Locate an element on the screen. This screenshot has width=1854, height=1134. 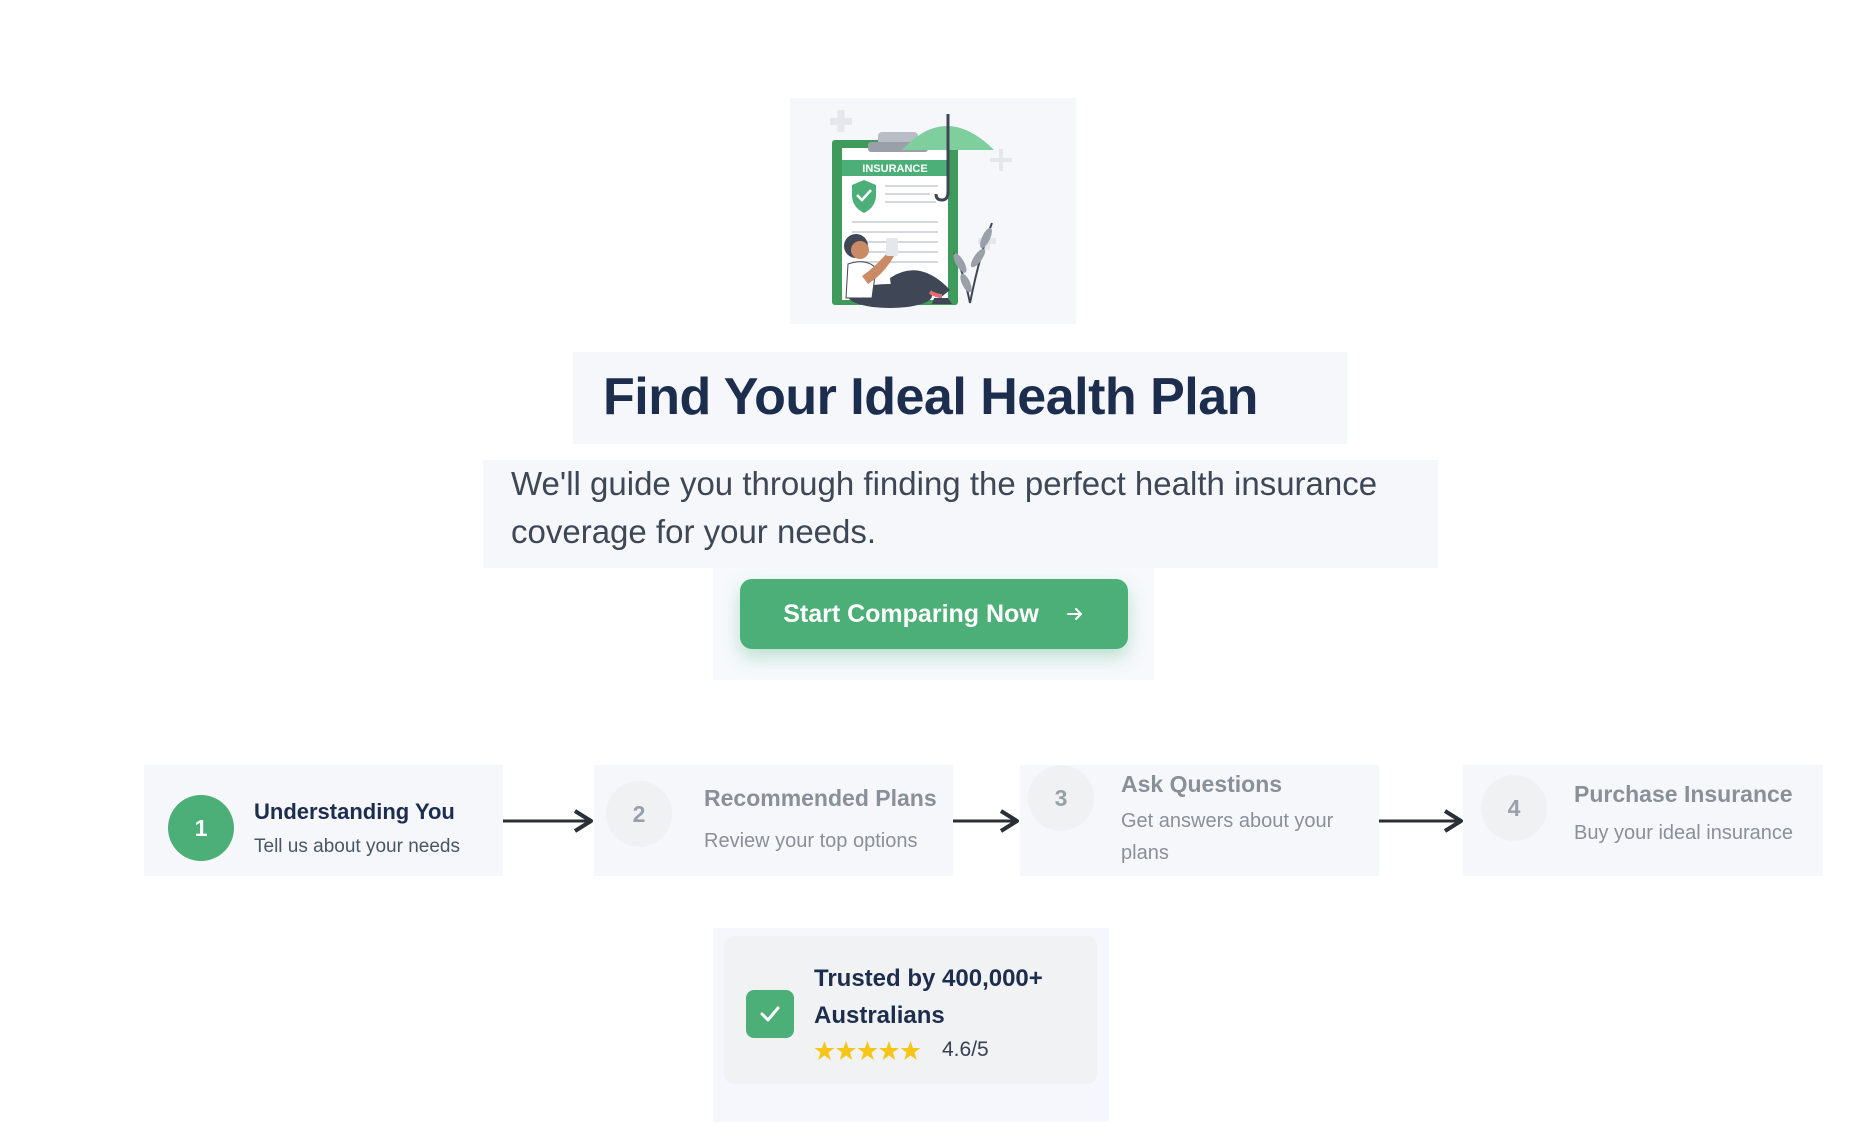
start-comparing-label: Start Comparing Now is located at coordinates (911, 613).